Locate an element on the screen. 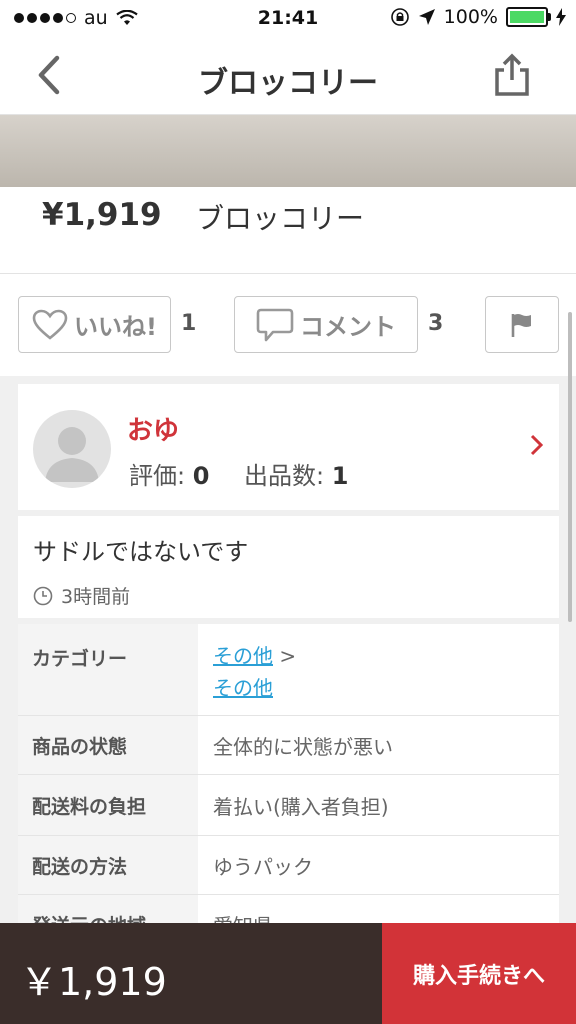 Image resolution: width=576 pixels, height=1024 pixels. listings-value: 1 is located at coordinates (340, 476).